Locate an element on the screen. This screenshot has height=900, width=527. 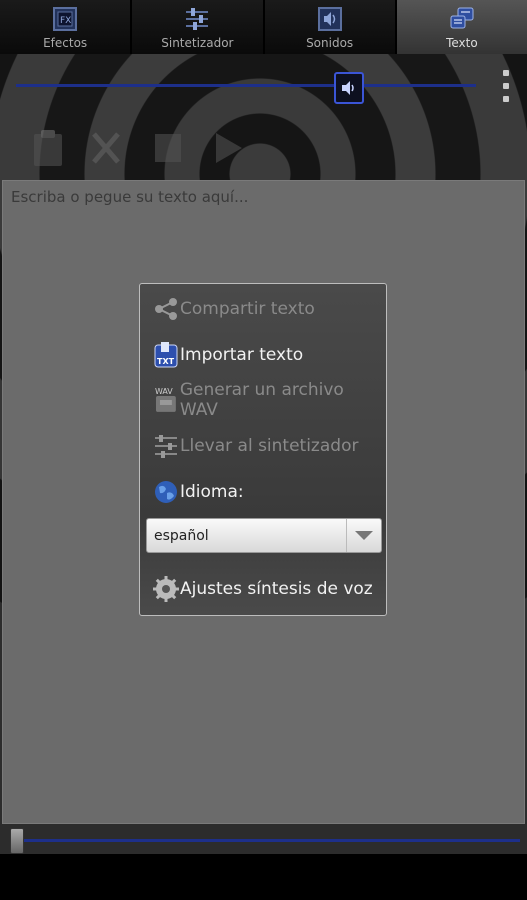
tab-label: Texto is located at coordinates (462, 43).